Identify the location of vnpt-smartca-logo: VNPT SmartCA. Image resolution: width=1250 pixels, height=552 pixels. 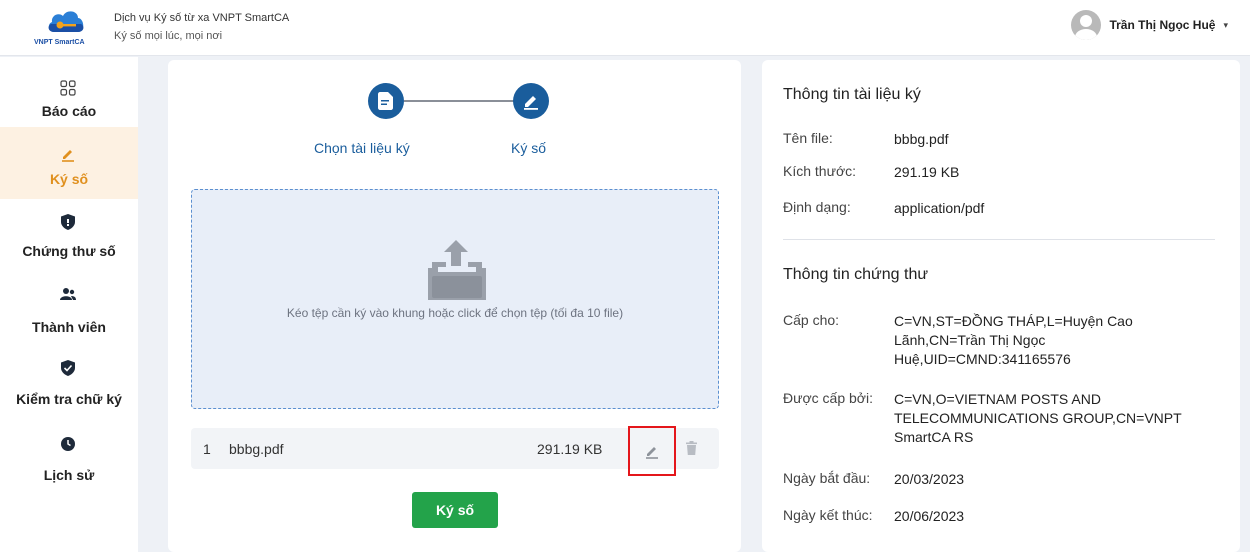
(70, 27).